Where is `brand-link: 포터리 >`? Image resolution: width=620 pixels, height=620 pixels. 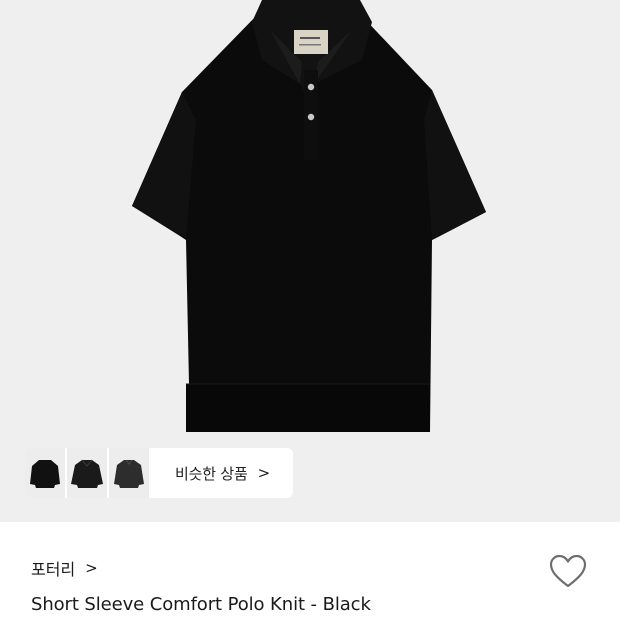 brand-link: 포터리 > is located at coordinates (64, 568).